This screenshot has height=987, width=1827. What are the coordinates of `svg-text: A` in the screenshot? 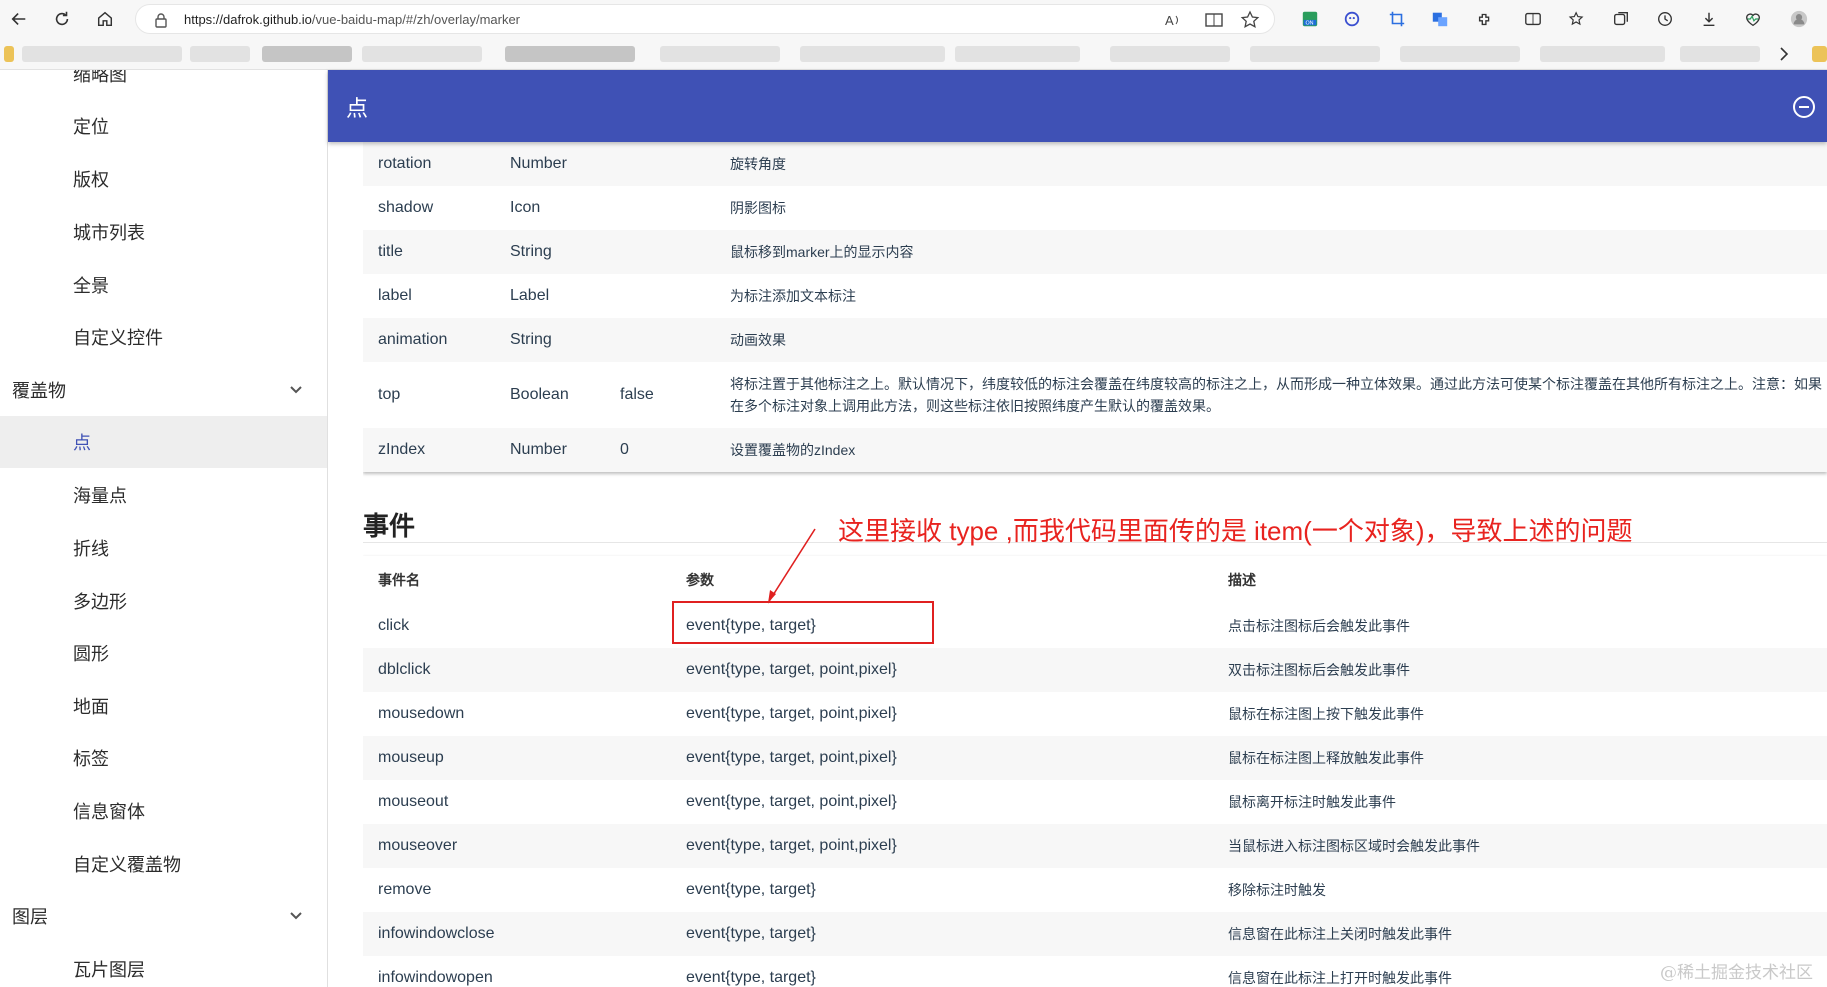 It's located at (1169, 20).